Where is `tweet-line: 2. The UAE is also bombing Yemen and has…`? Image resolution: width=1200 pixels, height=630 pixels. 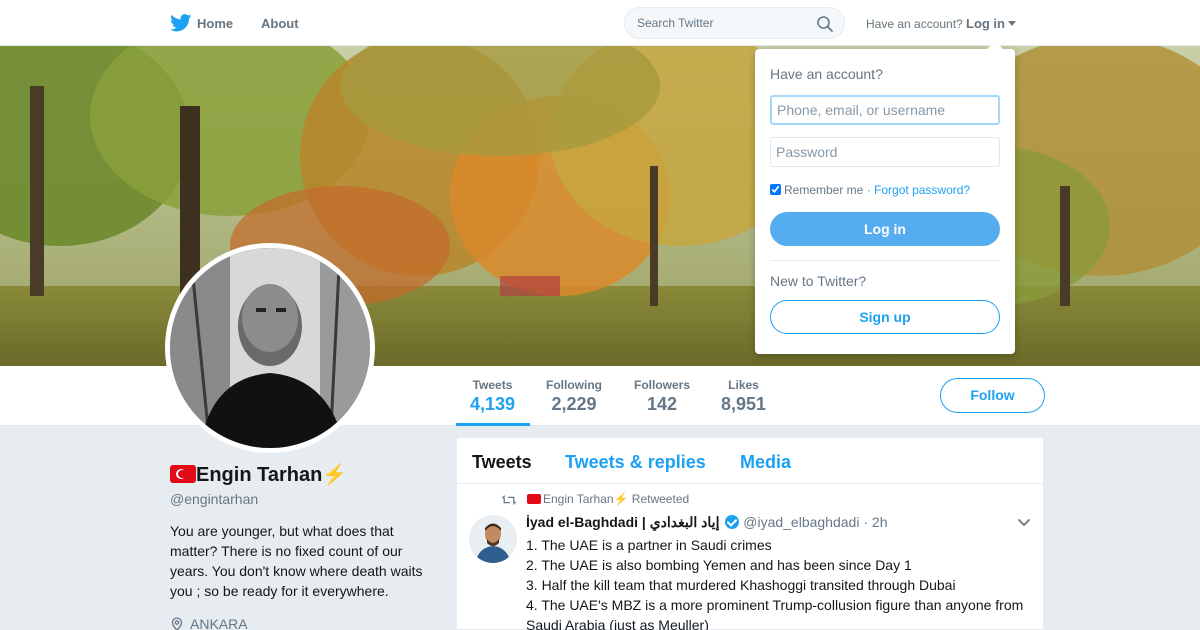
tweet-line: 2. The UAE is also bombing Yemen and has… is located at coordinates (719, 565).